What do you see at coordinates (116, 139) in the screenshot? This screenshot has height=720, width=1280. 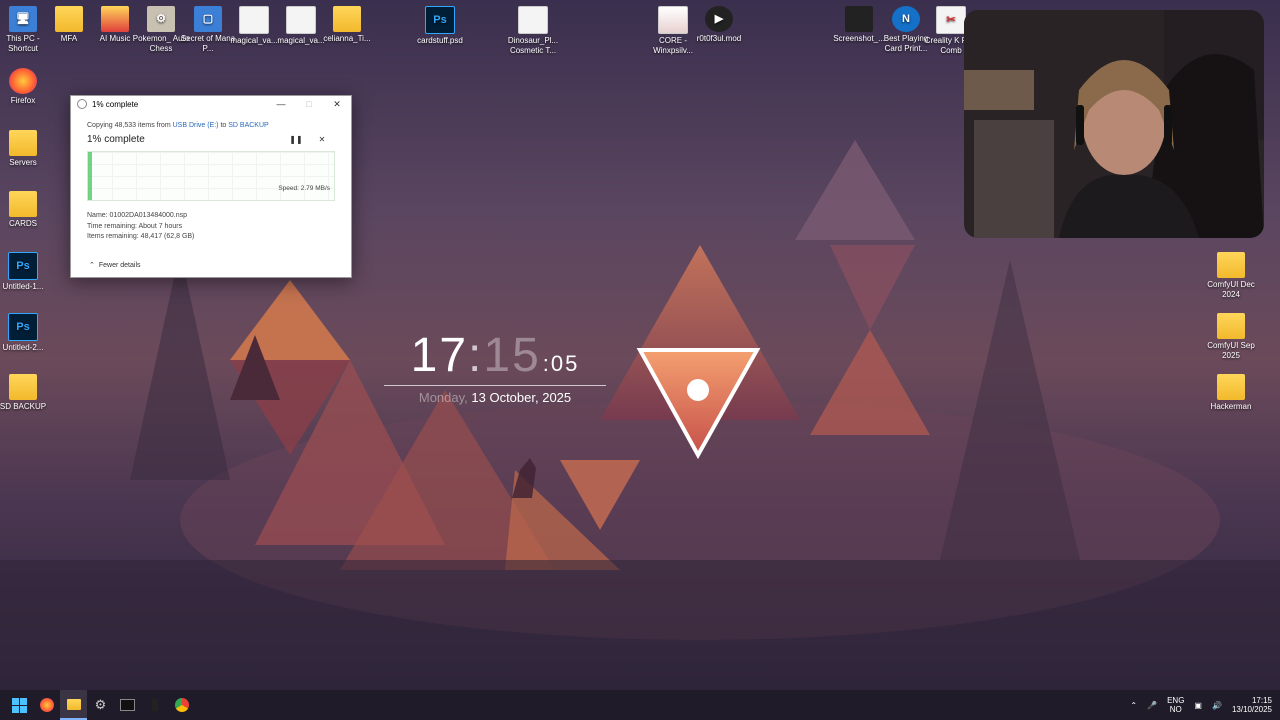 I see `percent-complete: 1% complete` at bounding box center [116, 139].